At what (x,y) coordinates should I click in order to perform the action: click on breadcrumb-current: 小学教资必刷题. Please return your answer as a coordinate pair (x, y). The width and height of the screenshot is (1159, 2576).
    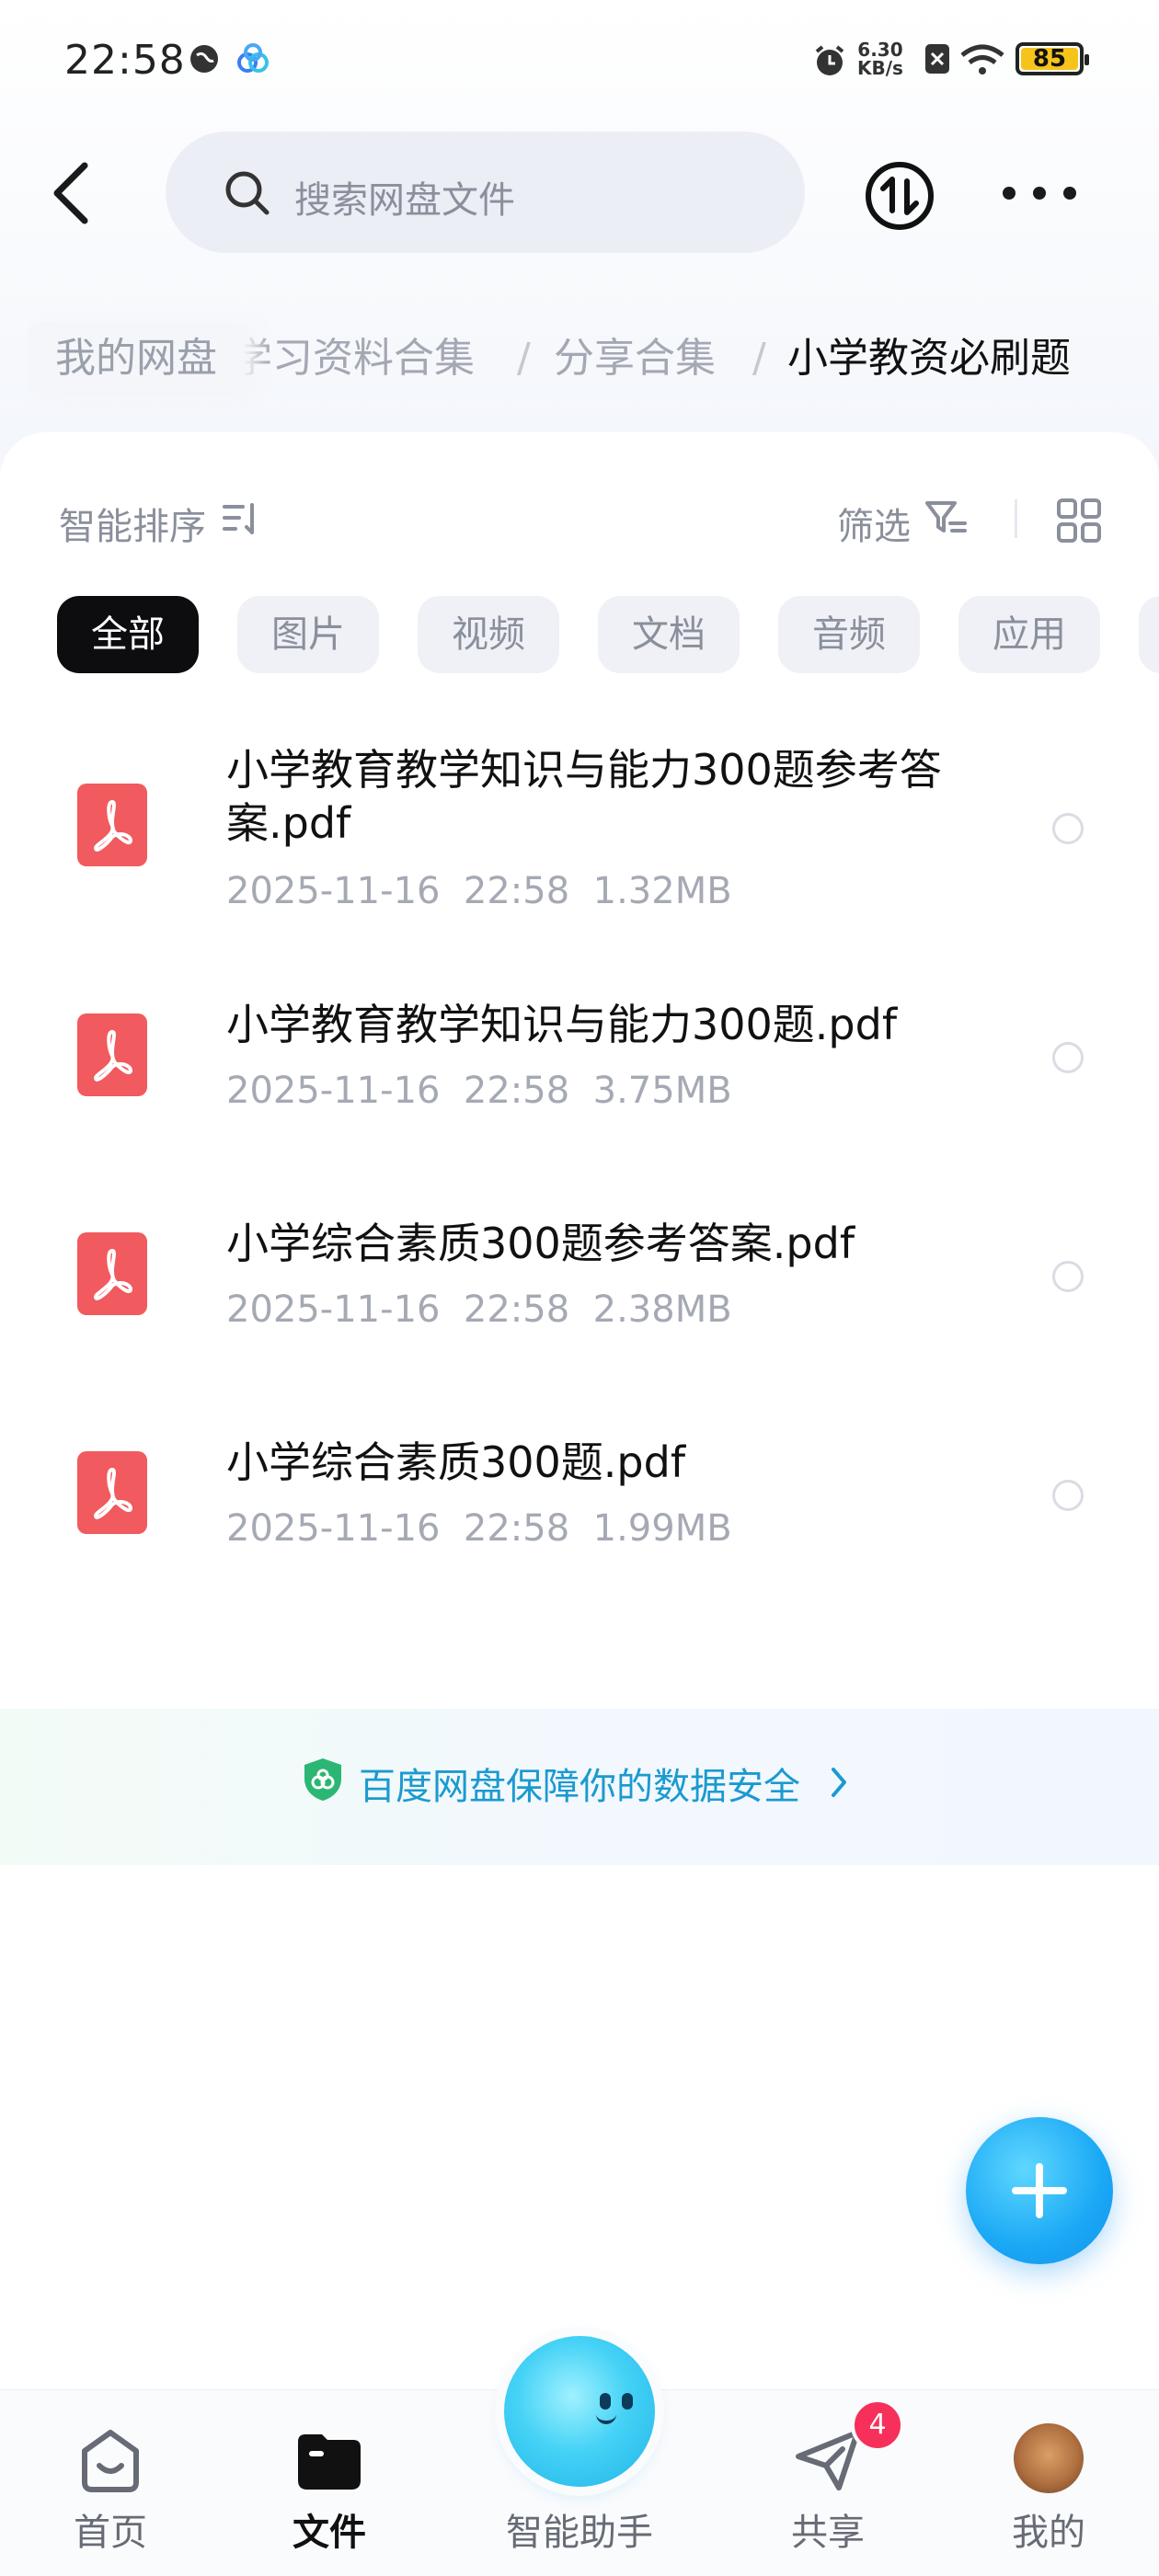
    Looking at the image, I should click on (929, 358).